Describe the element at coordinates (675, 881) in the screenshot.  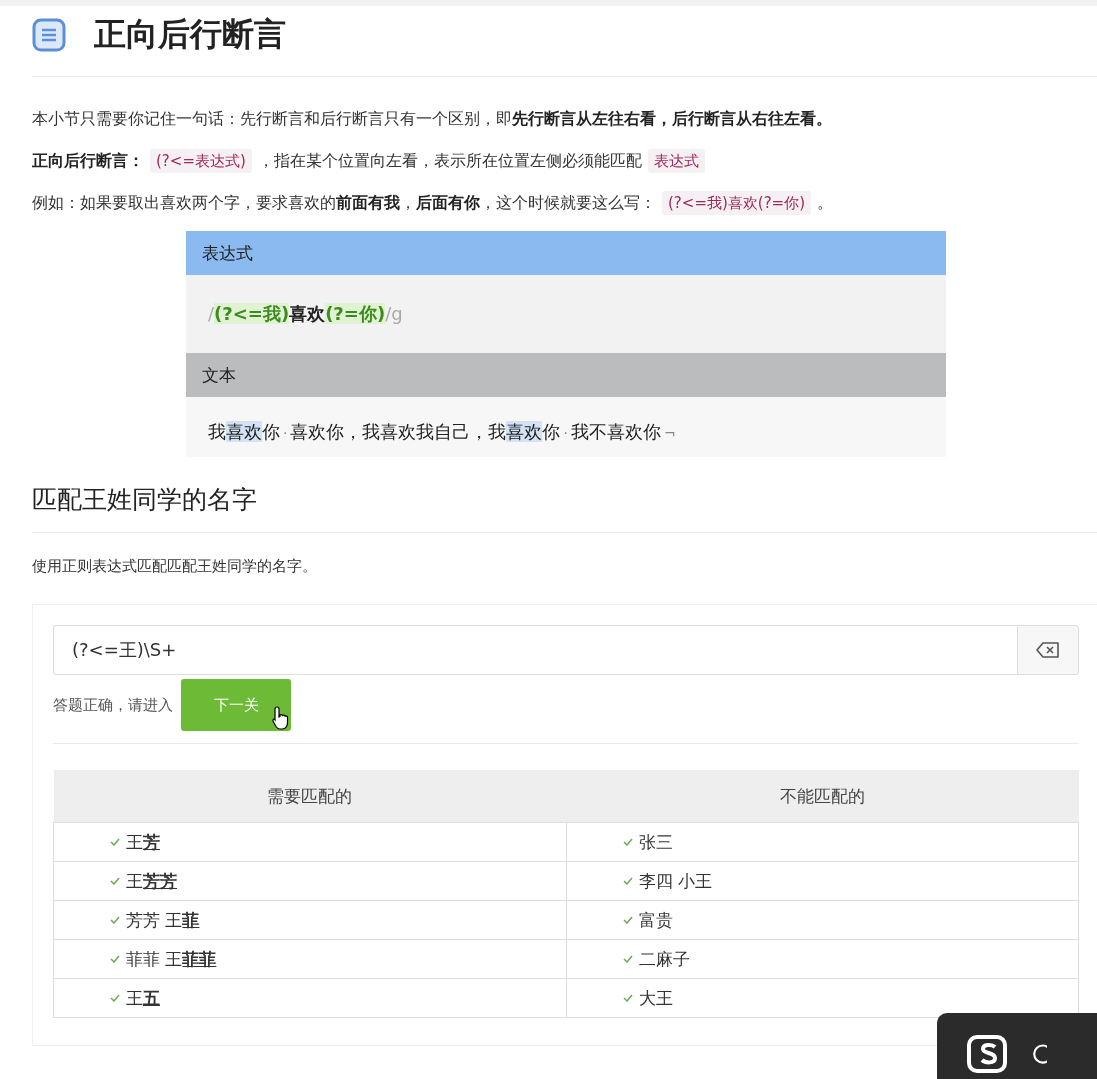
I see `table-cell: 李四 小王` at that location.